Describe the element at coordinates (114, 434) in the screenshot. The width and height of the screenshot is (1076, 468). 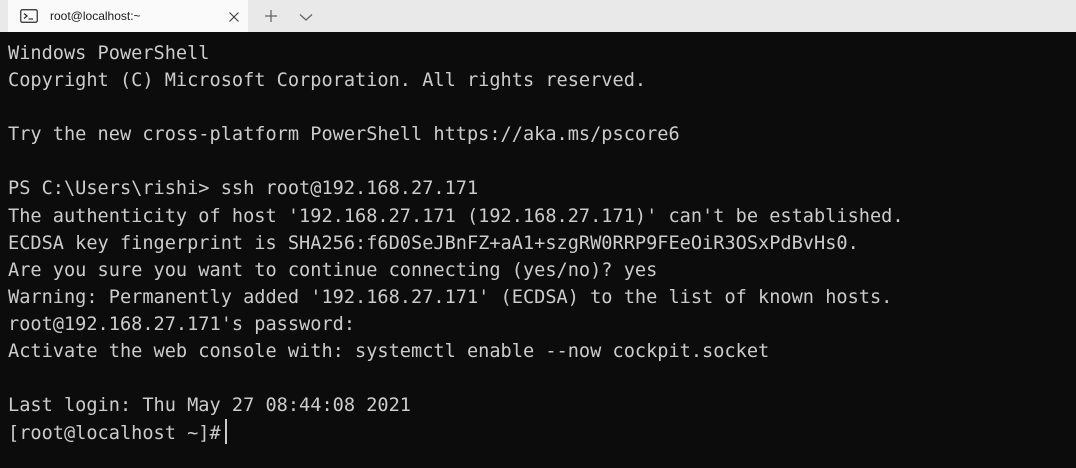
I see `shell-prompt: [root@localhost ~]#` at that location.